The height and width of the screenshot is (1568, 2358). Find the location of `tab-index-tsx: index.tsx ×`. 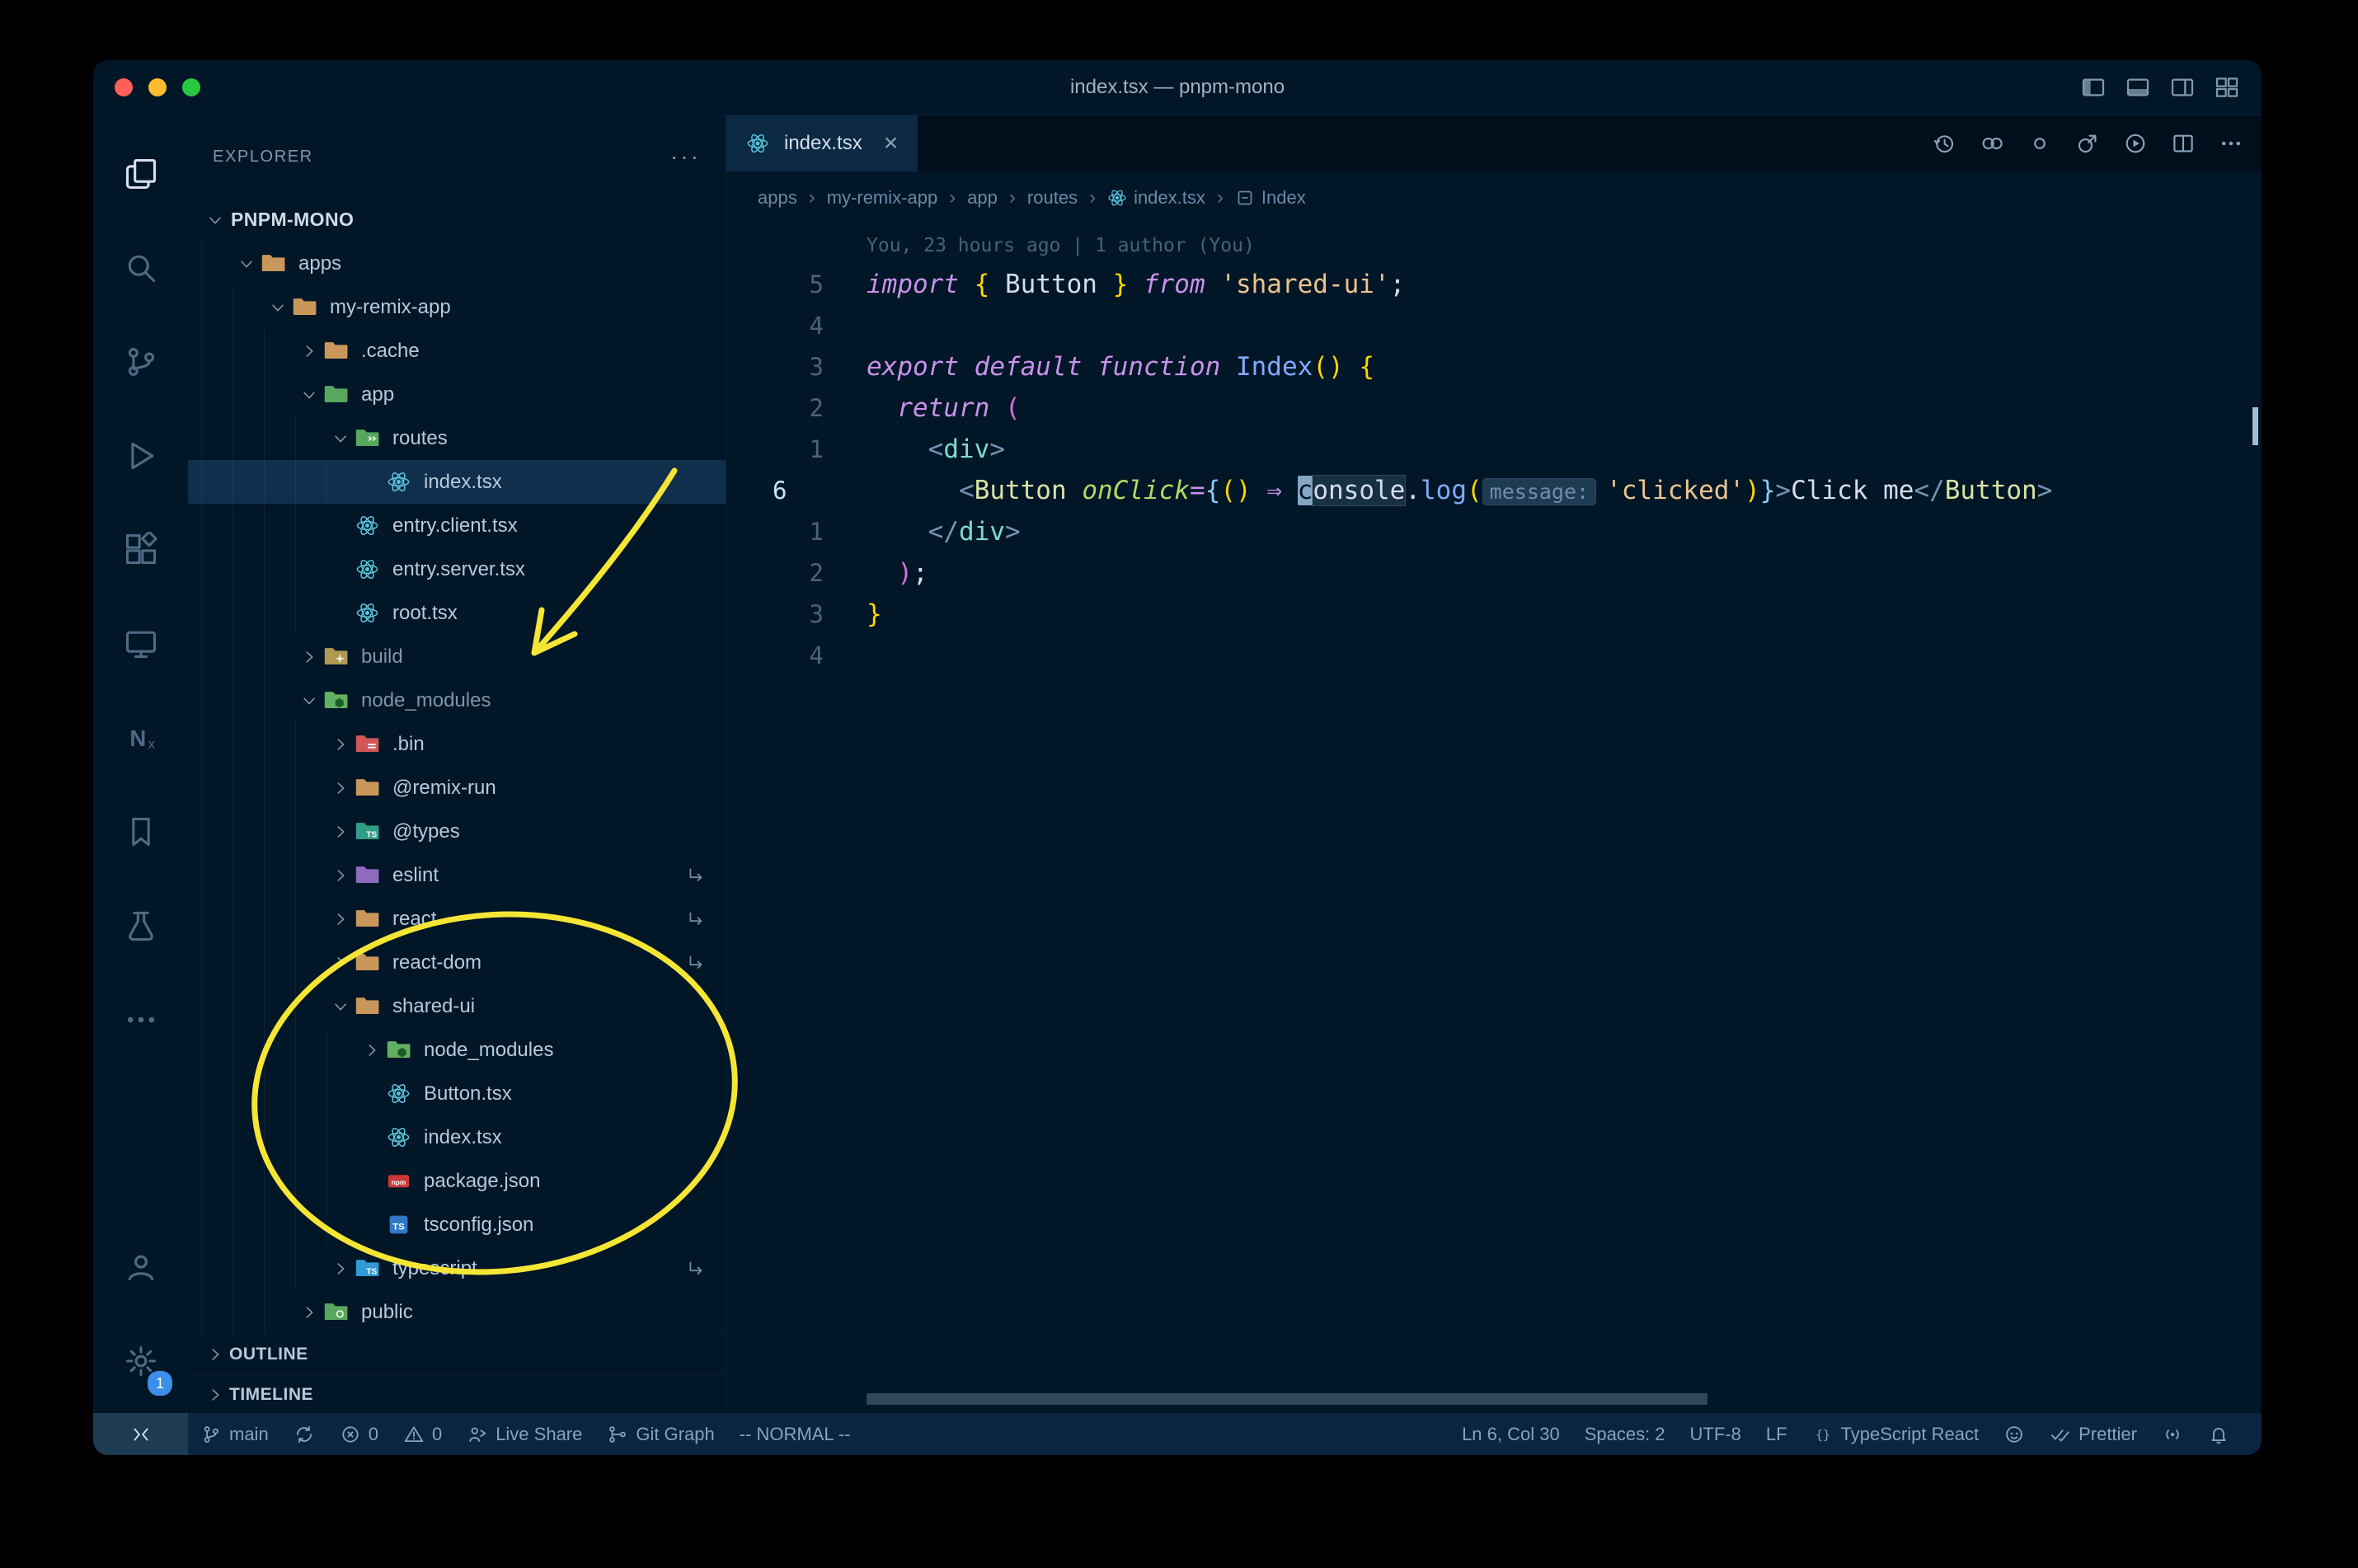

tab-index-tsx: index.tsx × is located at coordinates (822, 143).